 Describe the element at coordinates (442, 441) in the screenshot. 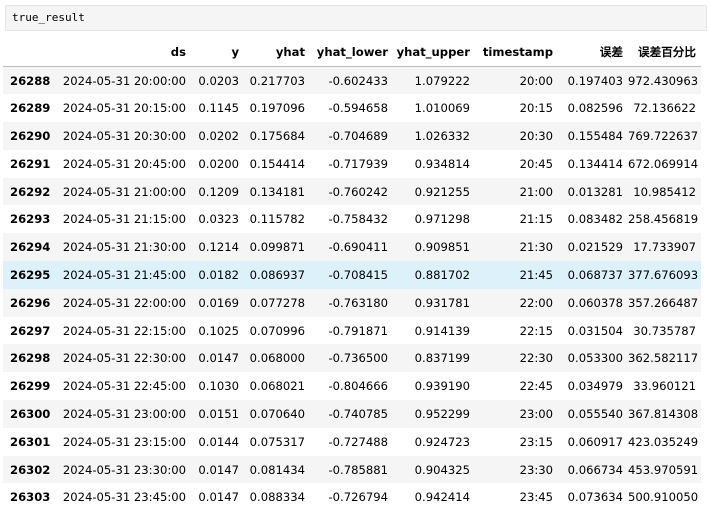

I see `cell-yhat-upper: 0.924723` at that location.